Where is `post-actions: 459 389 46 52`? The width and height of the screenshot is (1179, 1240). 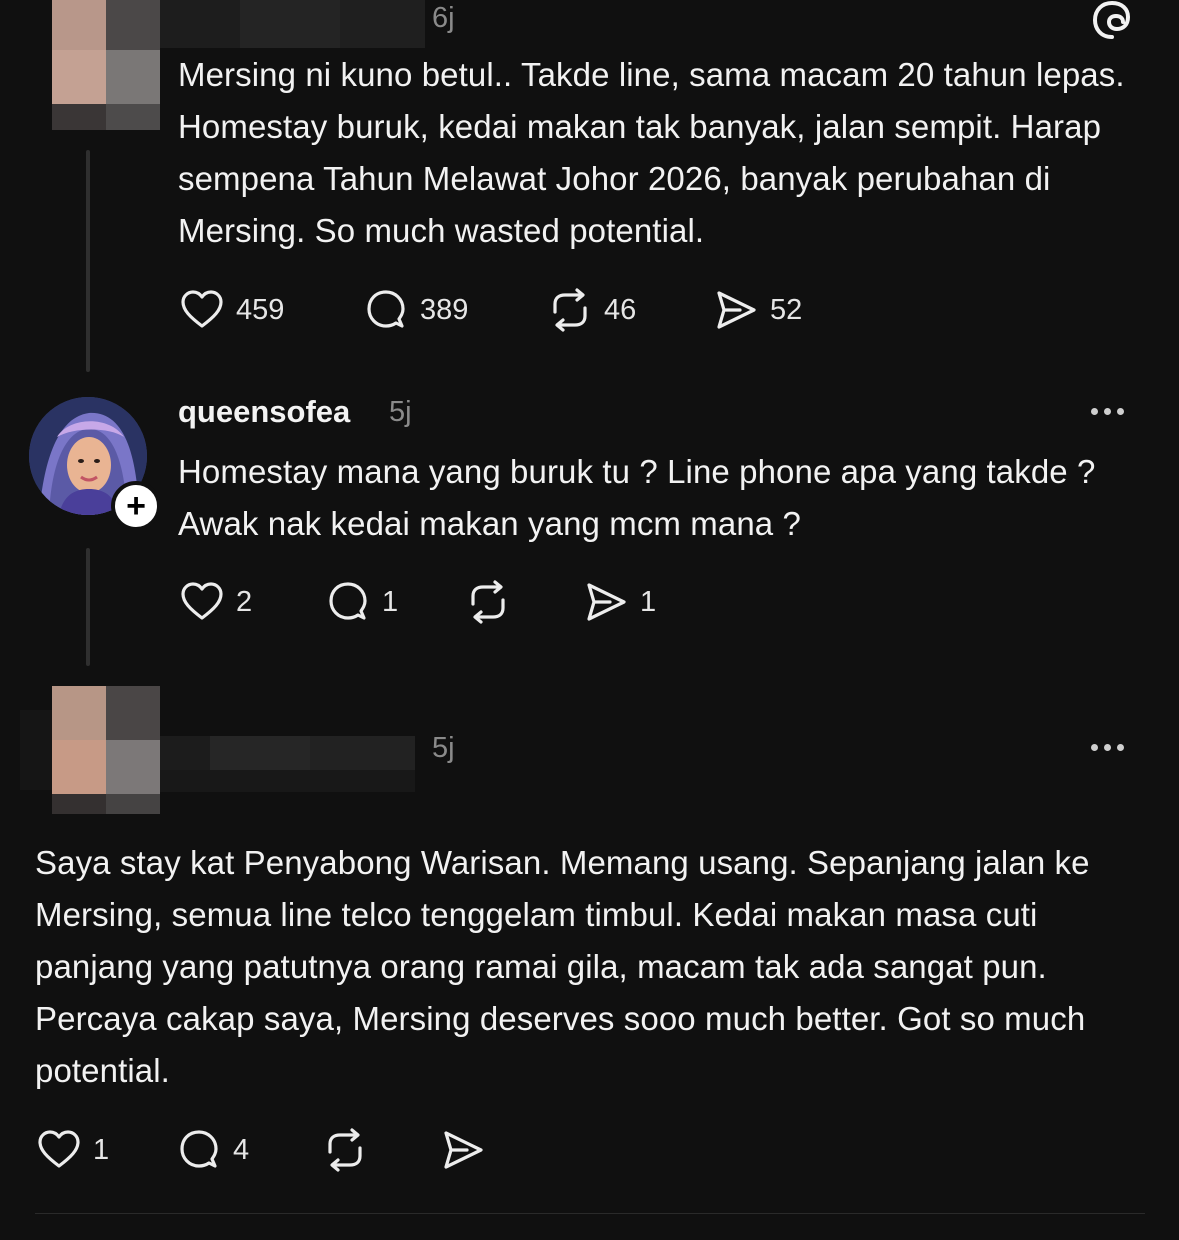
post-actions: 459 389 46 52 is located at coordinates (490, 310).